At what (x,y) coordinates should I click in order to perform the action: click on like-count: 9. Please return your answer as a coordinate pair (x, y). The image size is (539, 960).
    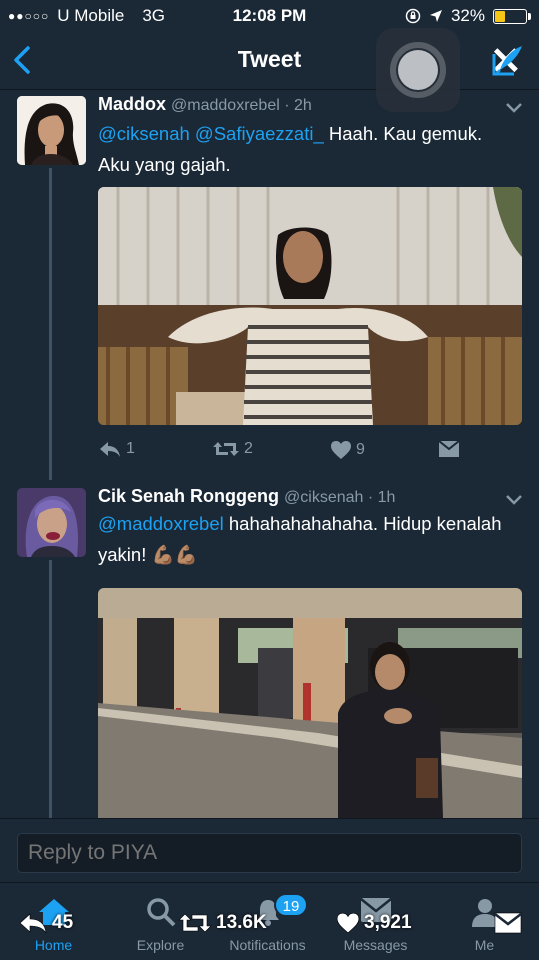
    Looking at the image, I should click on (360, 449).